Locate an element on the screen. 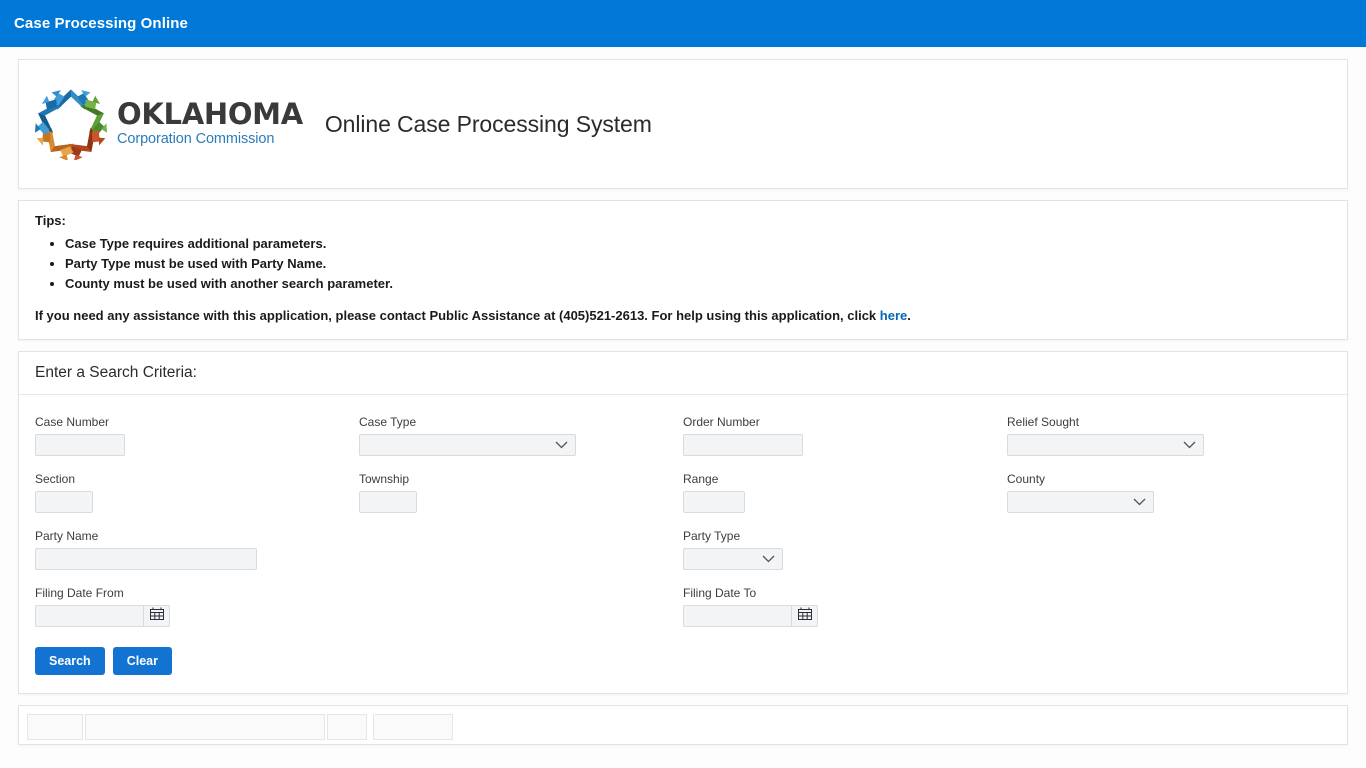 Image resolution: width=1366 pixels, height=768 pixels. list-item: Party Type must be used with Party Name. is located at coordinates (698, 264).